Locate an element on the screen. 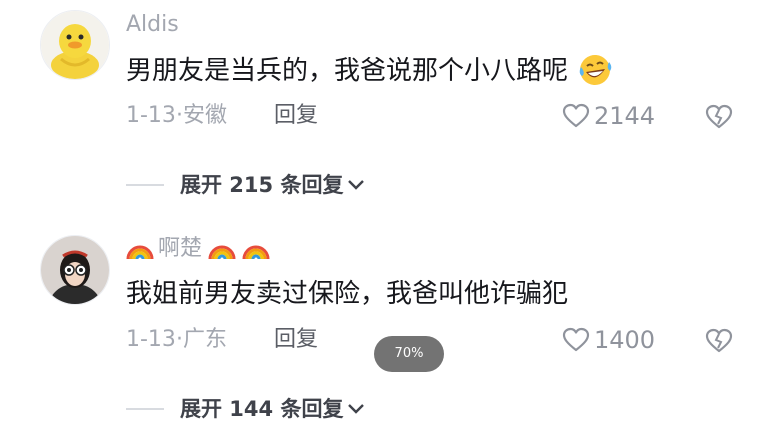 This screenshot has width=766, height=434. expand-replies-button: 展开 144 条回复 is located at coordinates (272, 409).